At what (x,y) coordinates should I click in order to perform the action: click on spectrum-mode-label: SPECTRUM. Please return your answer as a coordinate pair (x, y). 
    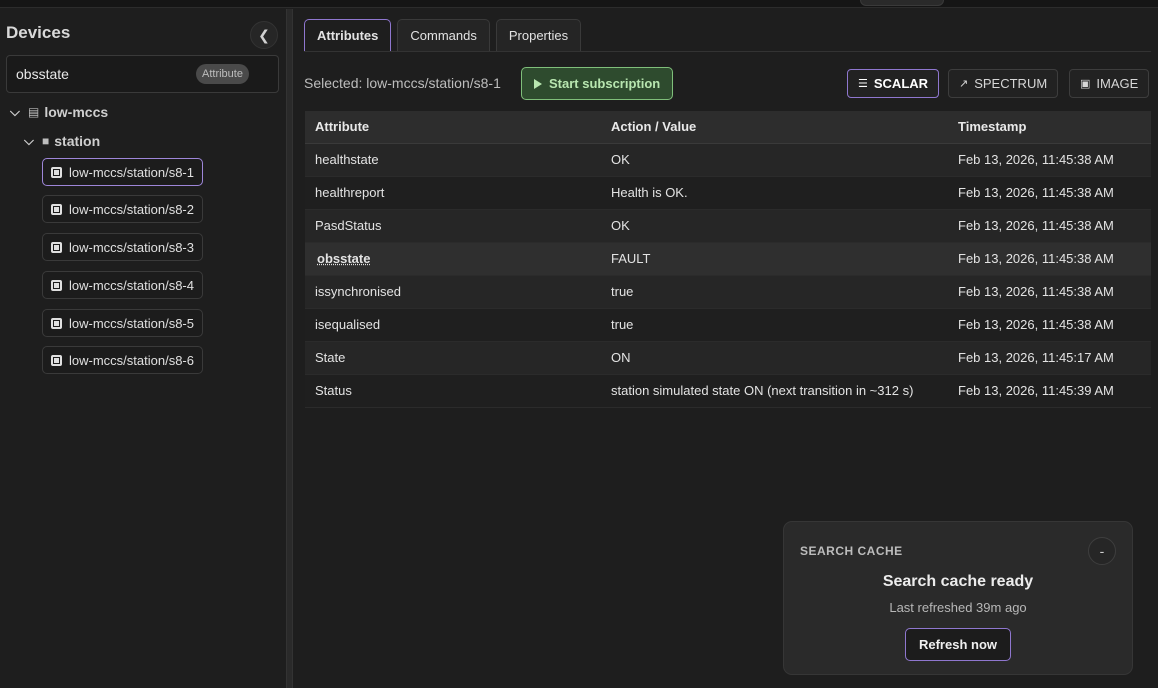
    Looking at the image, I should click on (1011, 83).